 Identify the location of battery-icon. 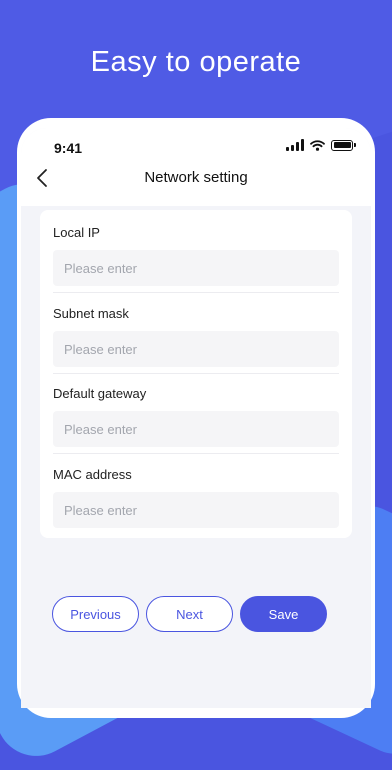
(343, 145).